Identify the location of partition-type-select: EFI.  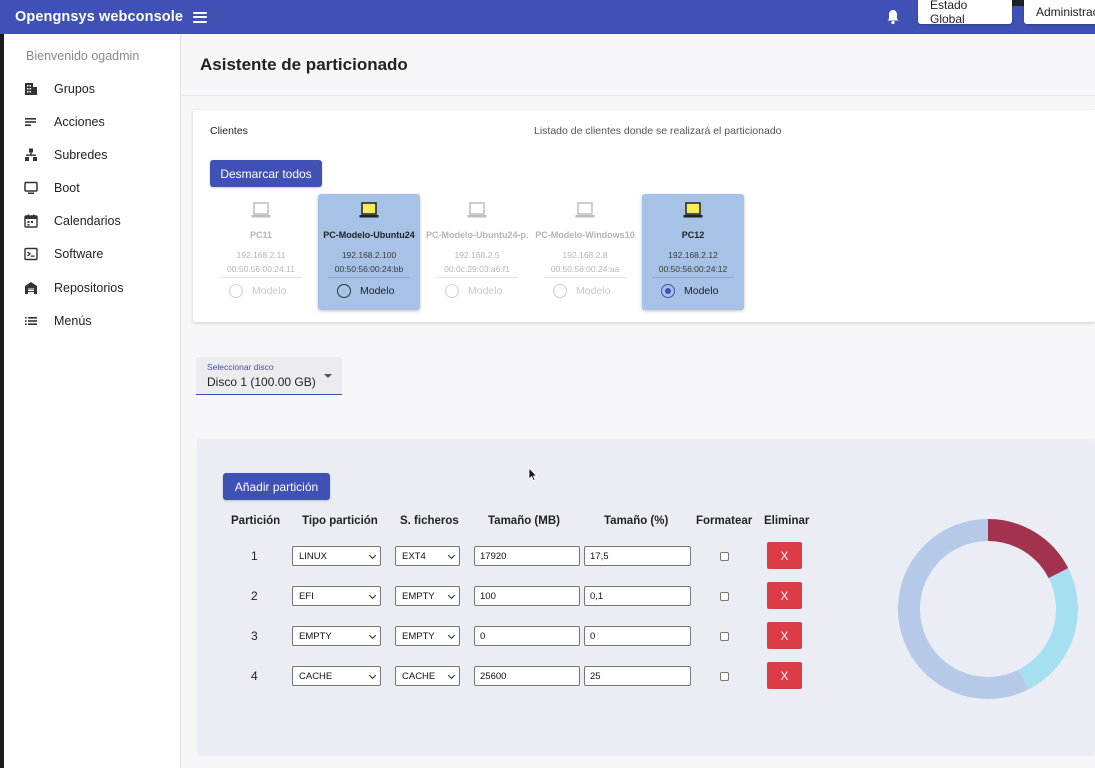
(336, 596).